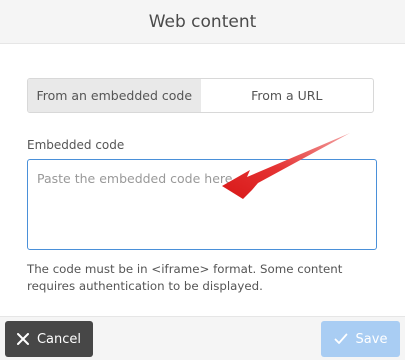 This screenshot has width=405, height=360. I want to click on dialog-header: Web content, so click(202, 22).